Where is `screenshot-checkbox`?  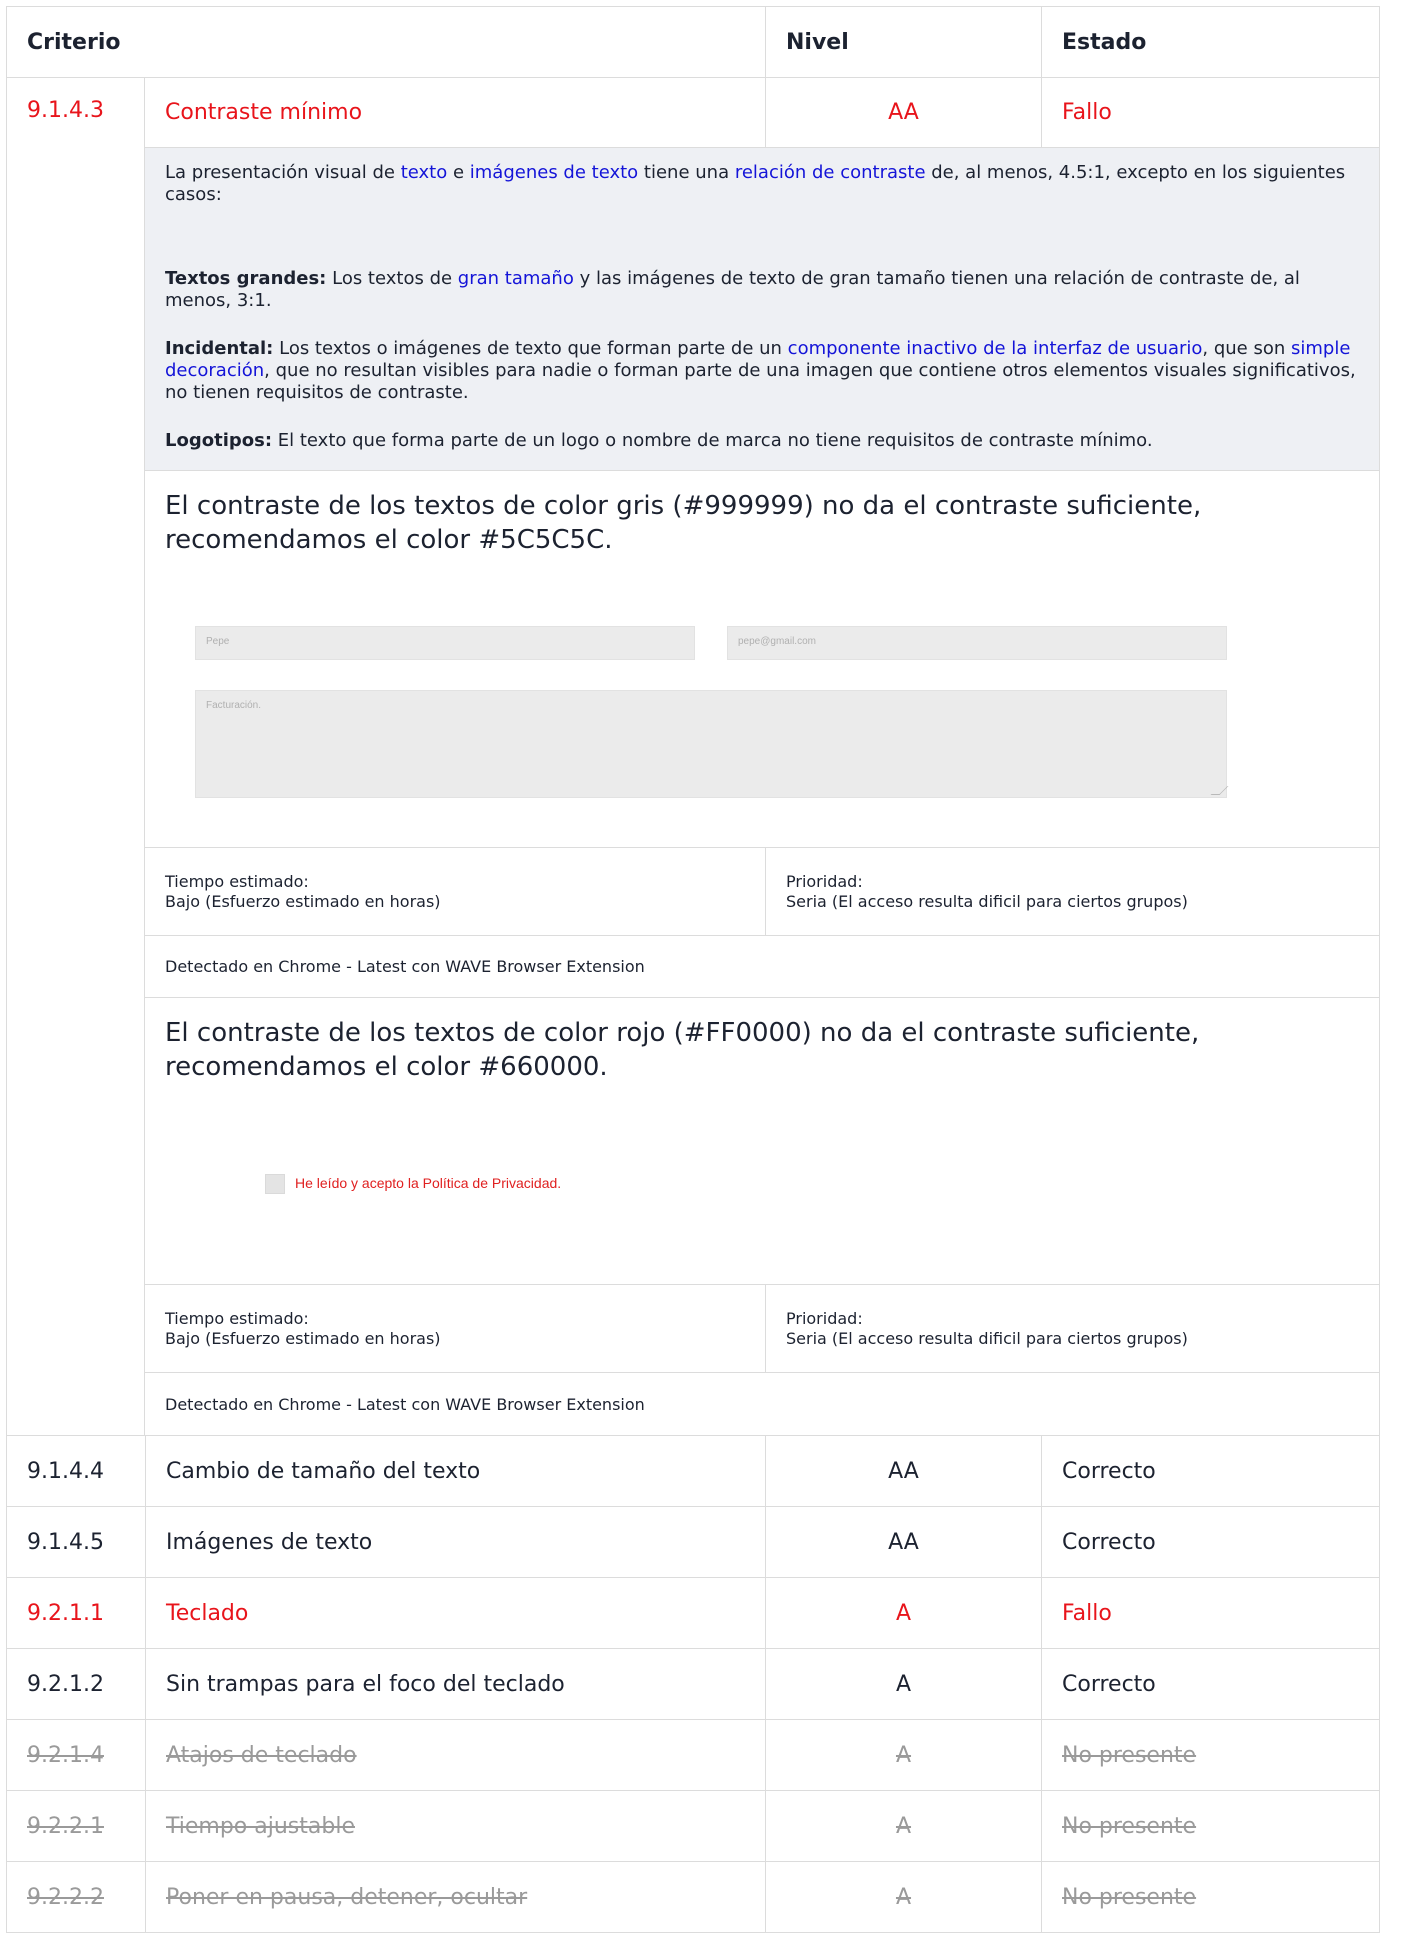
screenshot-checkbox is located at coordinates (275, 1184).